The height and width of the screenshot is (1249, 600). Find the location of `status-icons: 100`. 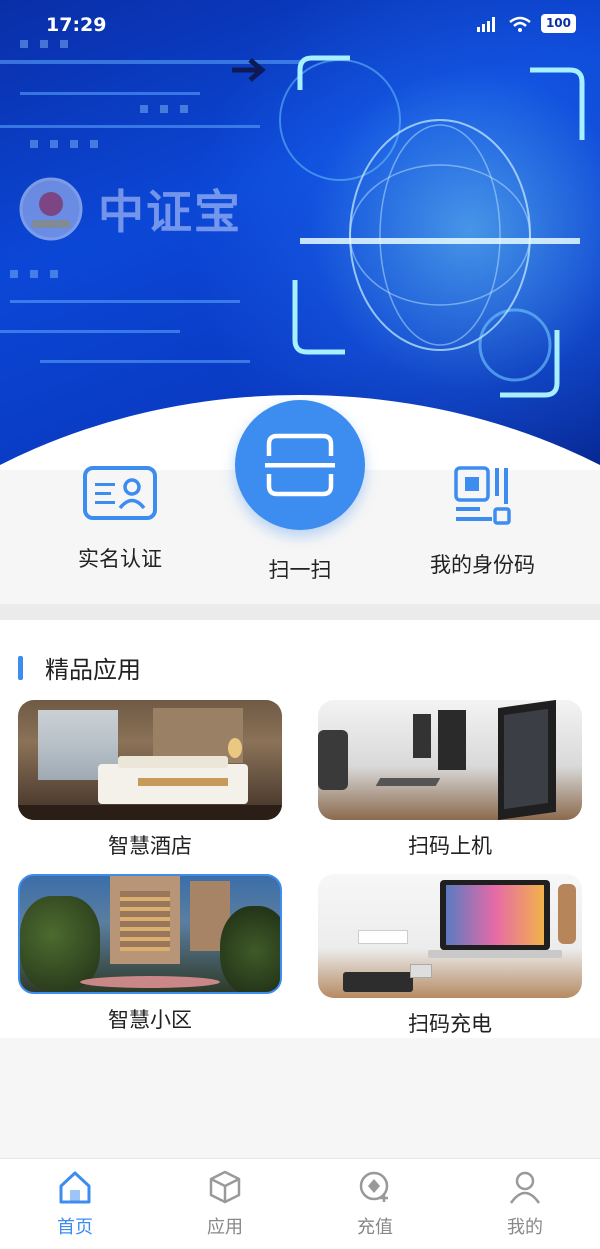

status-icons: 100 is located at coordinates (526, 23).